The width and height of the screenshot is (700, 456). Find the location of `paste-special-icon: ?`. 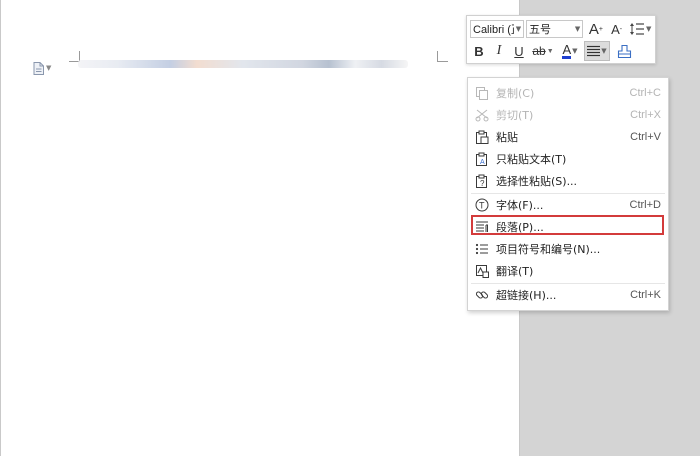

paste-special-icon: ? is located at coordinates (482, 181).